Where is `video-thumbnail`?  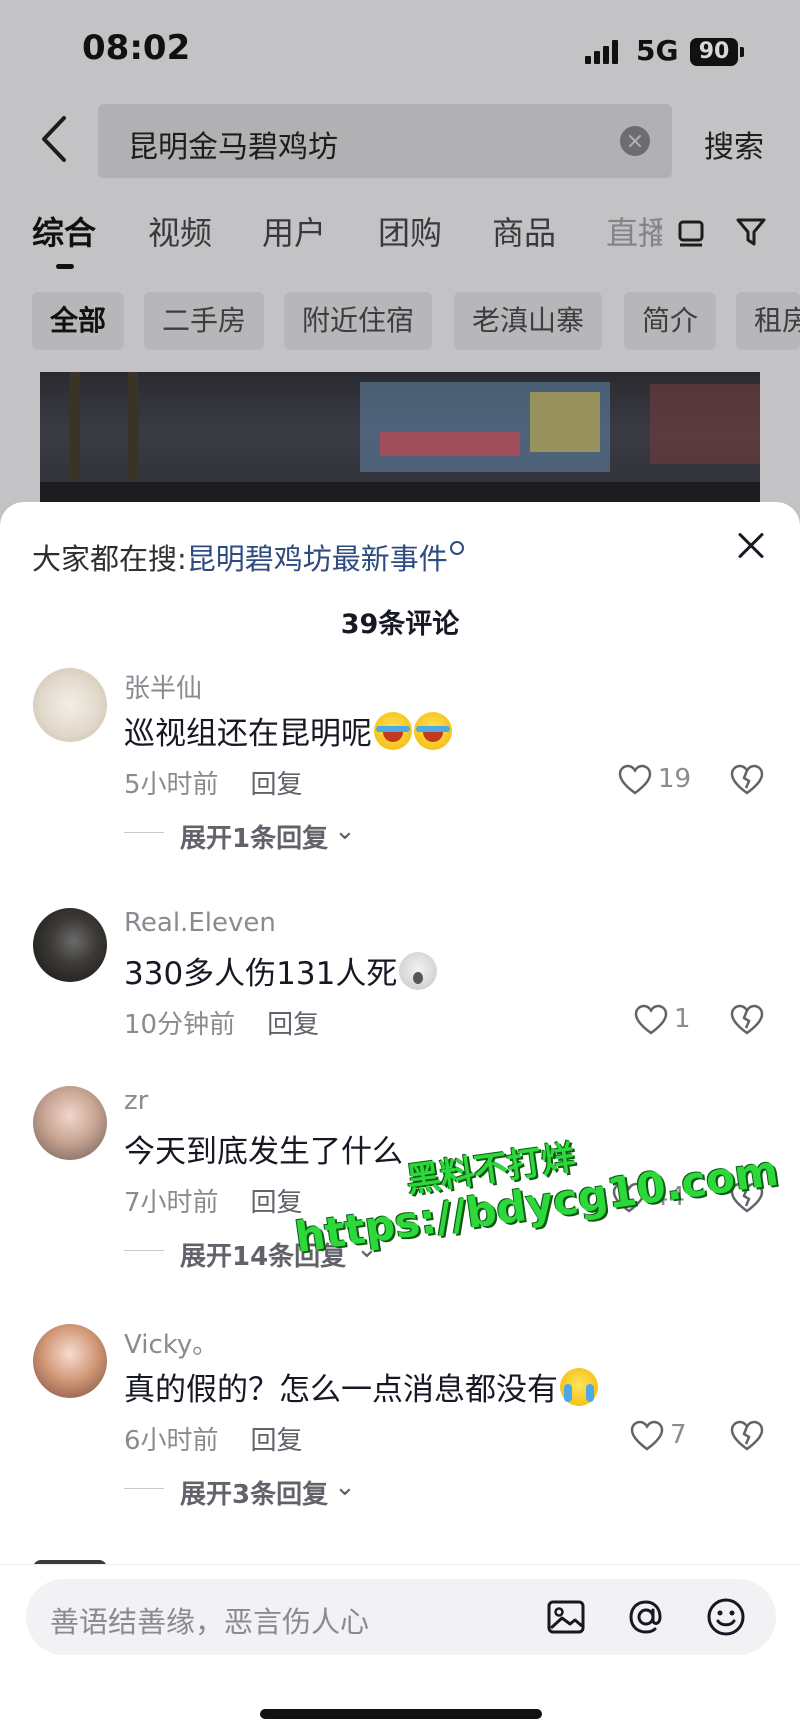
video-thumbnail is located at coordinates (400, 447).